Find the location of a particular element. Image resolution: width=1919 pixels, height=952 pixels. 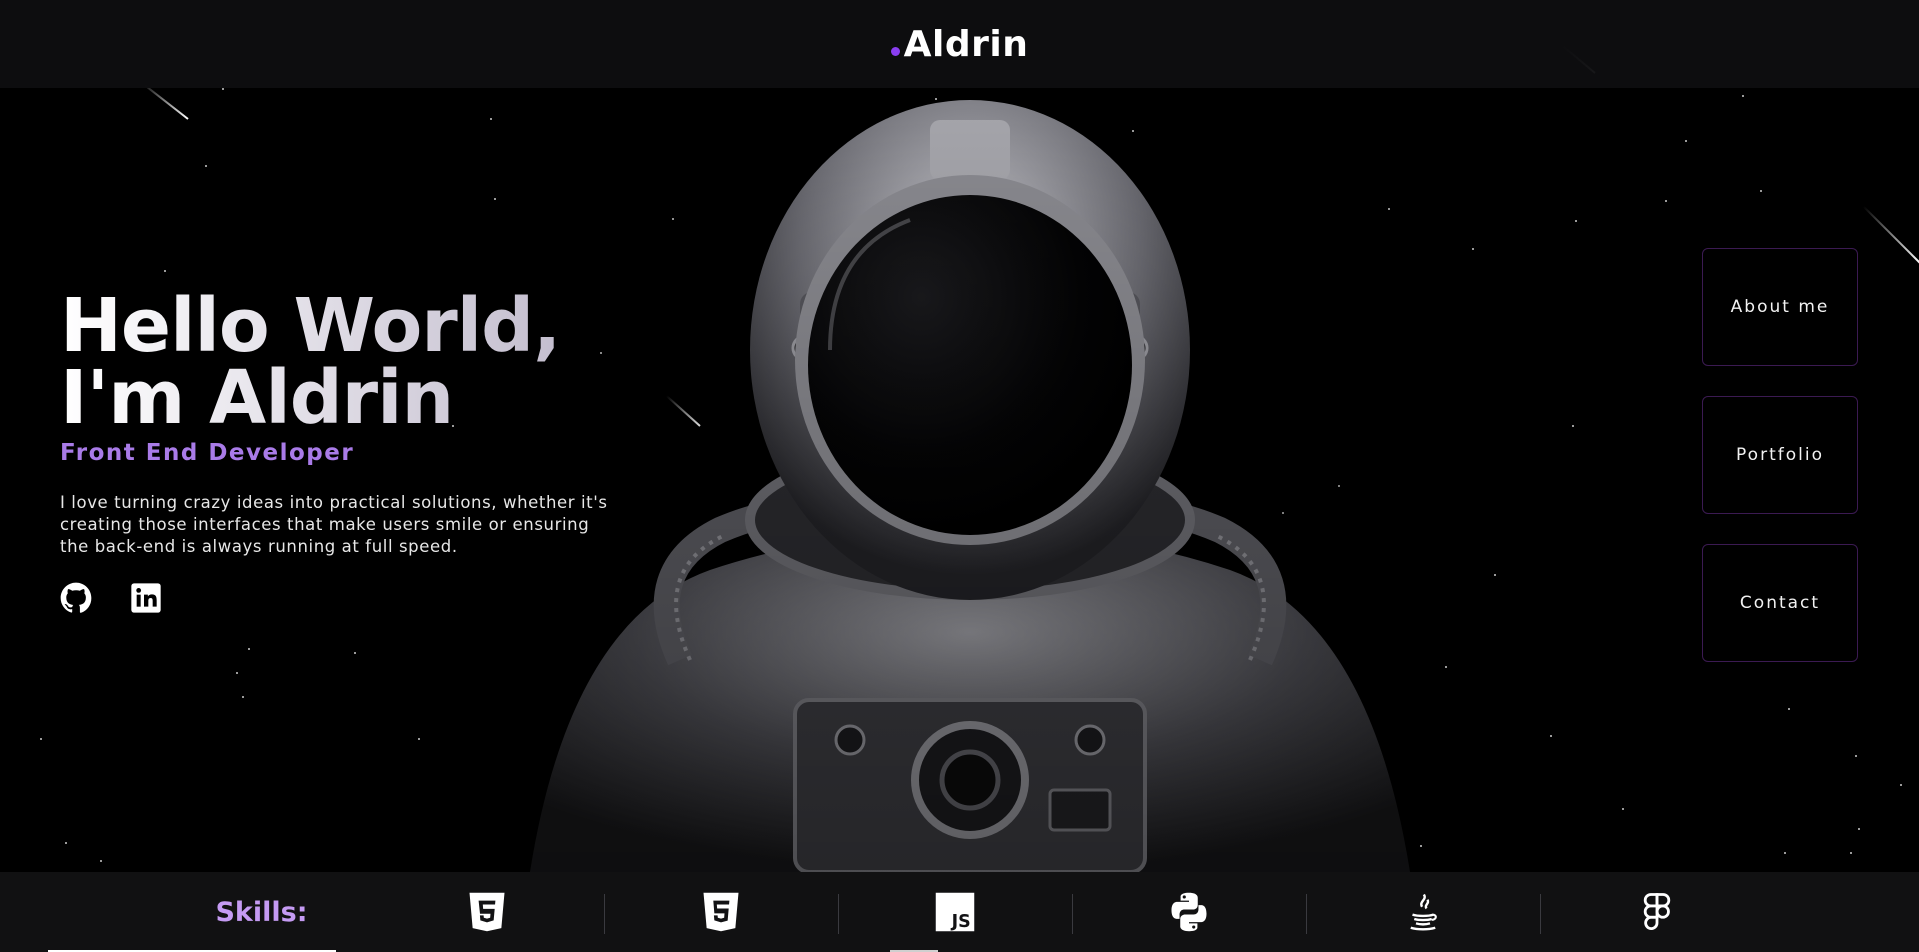

linkedin-icon is located at coordinates (146, 598).